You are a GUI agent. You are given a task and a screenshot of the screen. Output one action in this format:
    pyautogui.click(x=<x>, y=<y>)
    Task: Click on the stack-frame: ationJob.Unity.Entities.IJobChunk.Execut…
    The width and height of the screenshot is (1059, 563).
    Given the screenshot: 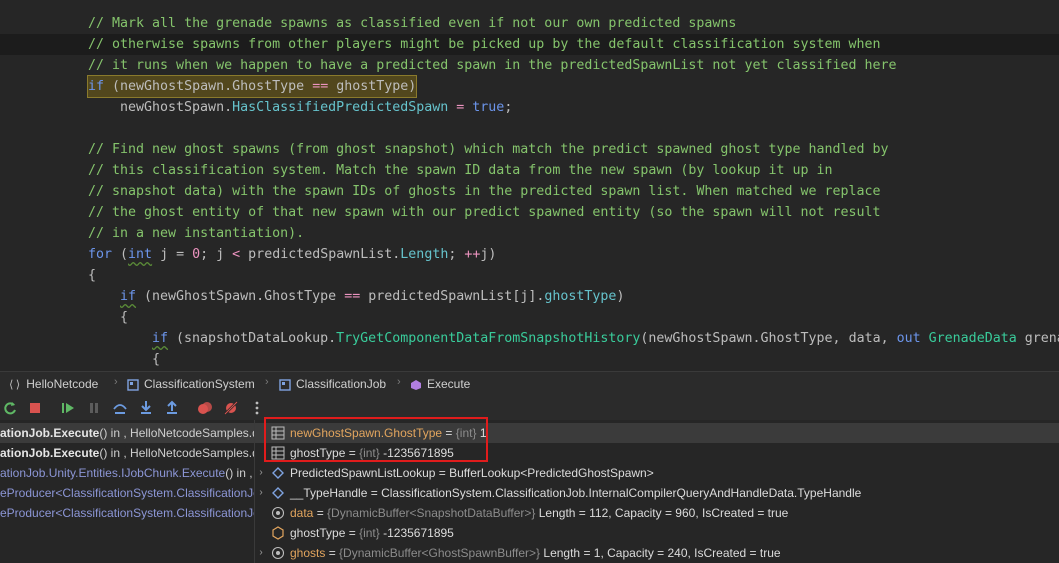 What is the action you would take?
    pyautogui.click(x=127, y=473)
    